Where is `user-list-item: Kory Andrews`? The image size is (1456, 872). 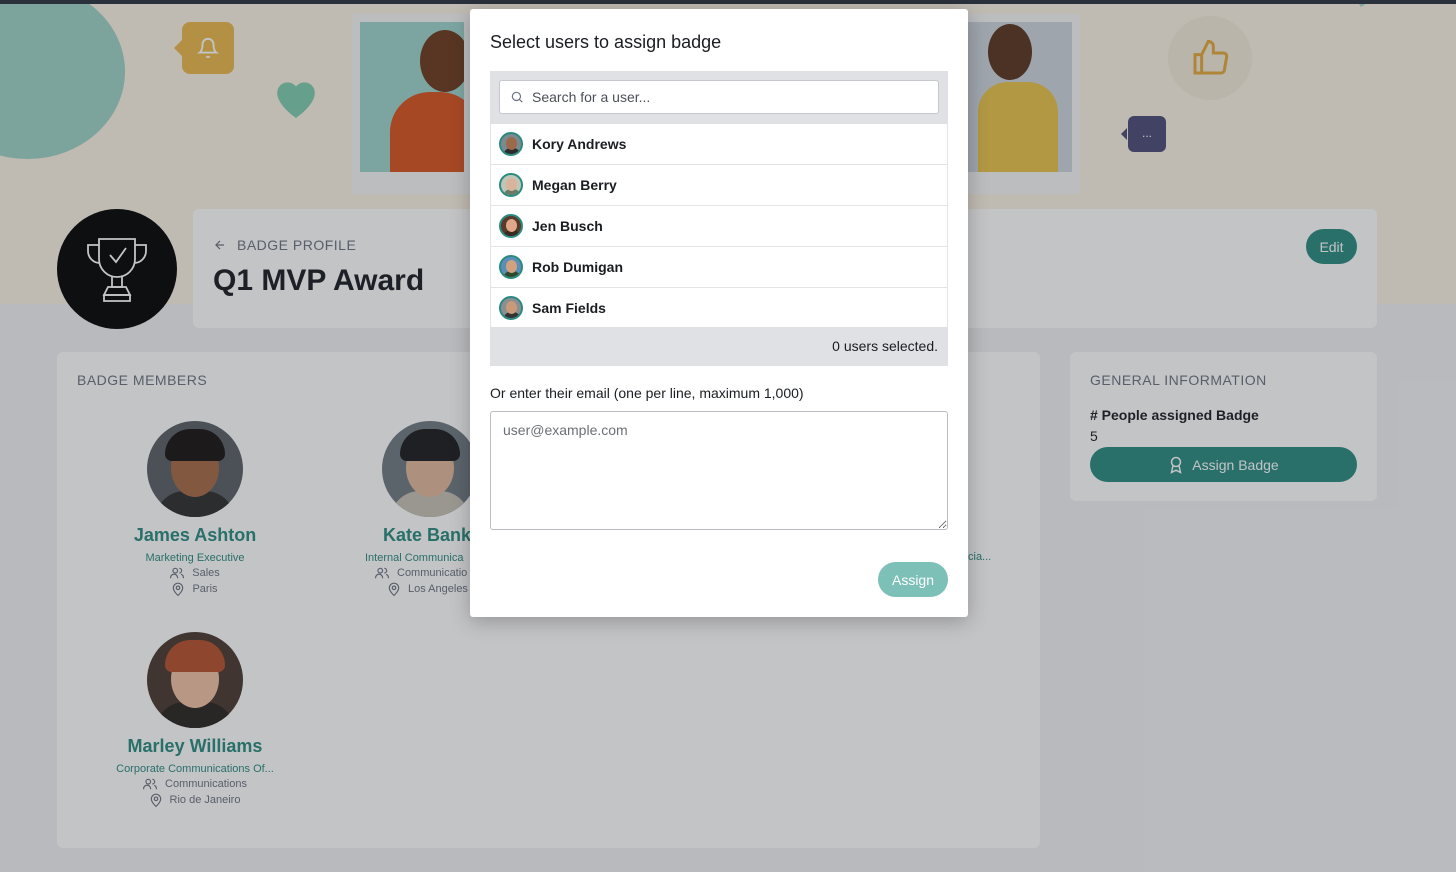
user-list-item: Kory Andrews is located at coordinates (719, 144).